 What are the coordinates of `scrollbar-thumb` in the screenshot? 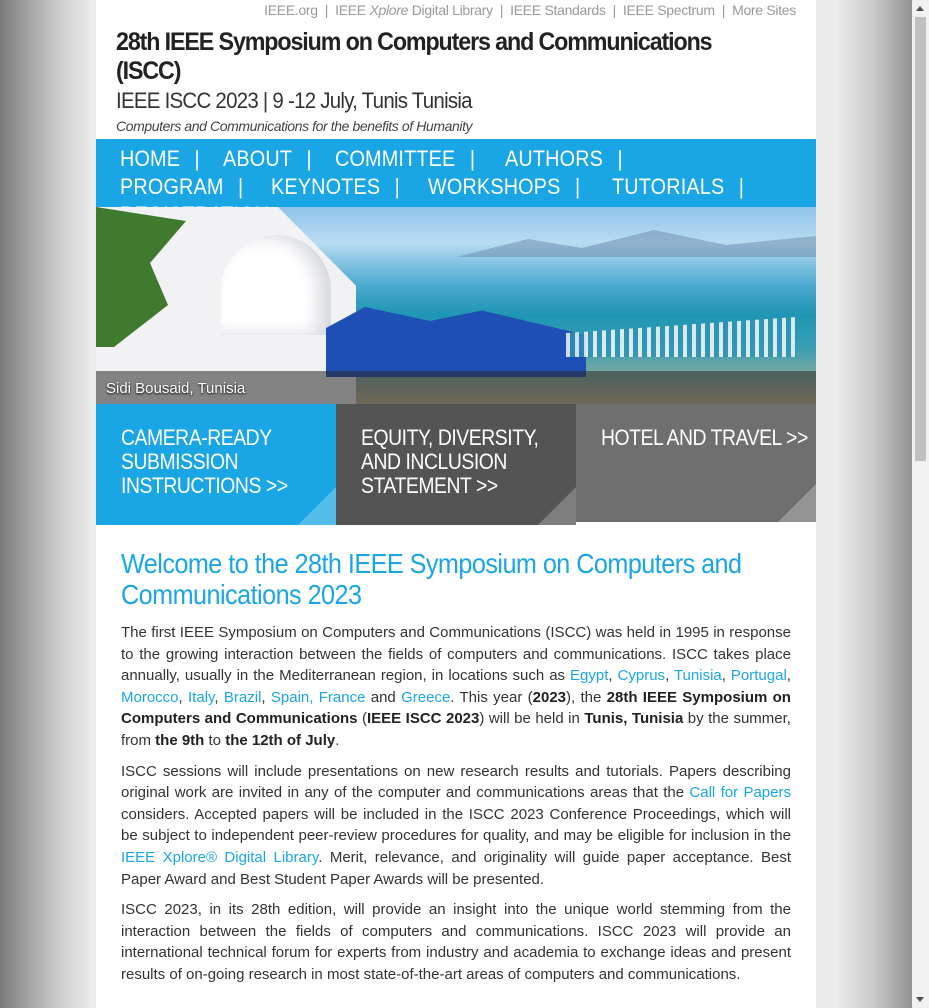 It's located at (920, 239).